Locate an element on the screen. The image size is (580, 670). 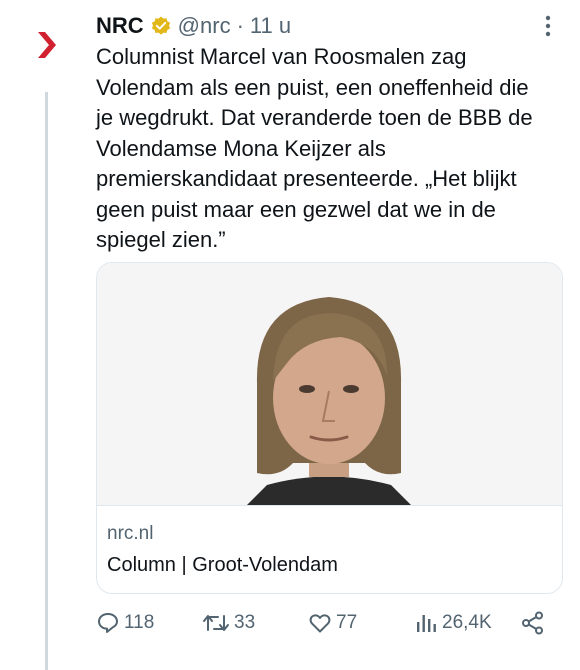
repost-button: 33 is located at coordinates (228, 623).